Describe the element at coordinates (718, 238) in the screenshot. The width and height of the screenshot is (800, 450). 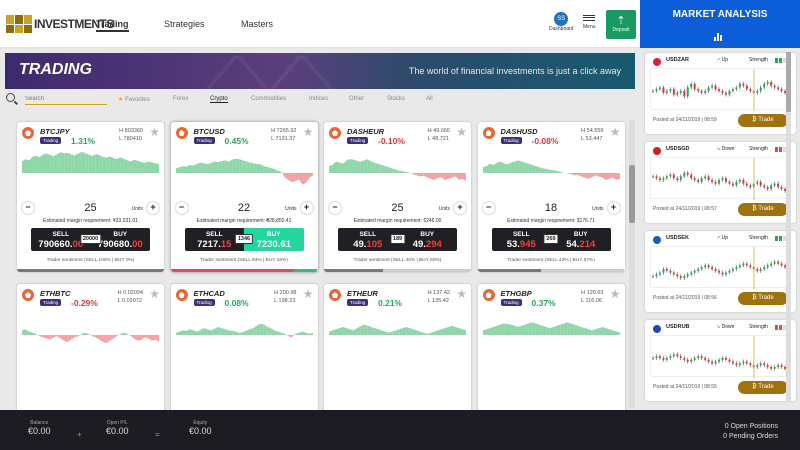
I see `trend-arrow-icon: ↗` at that location.